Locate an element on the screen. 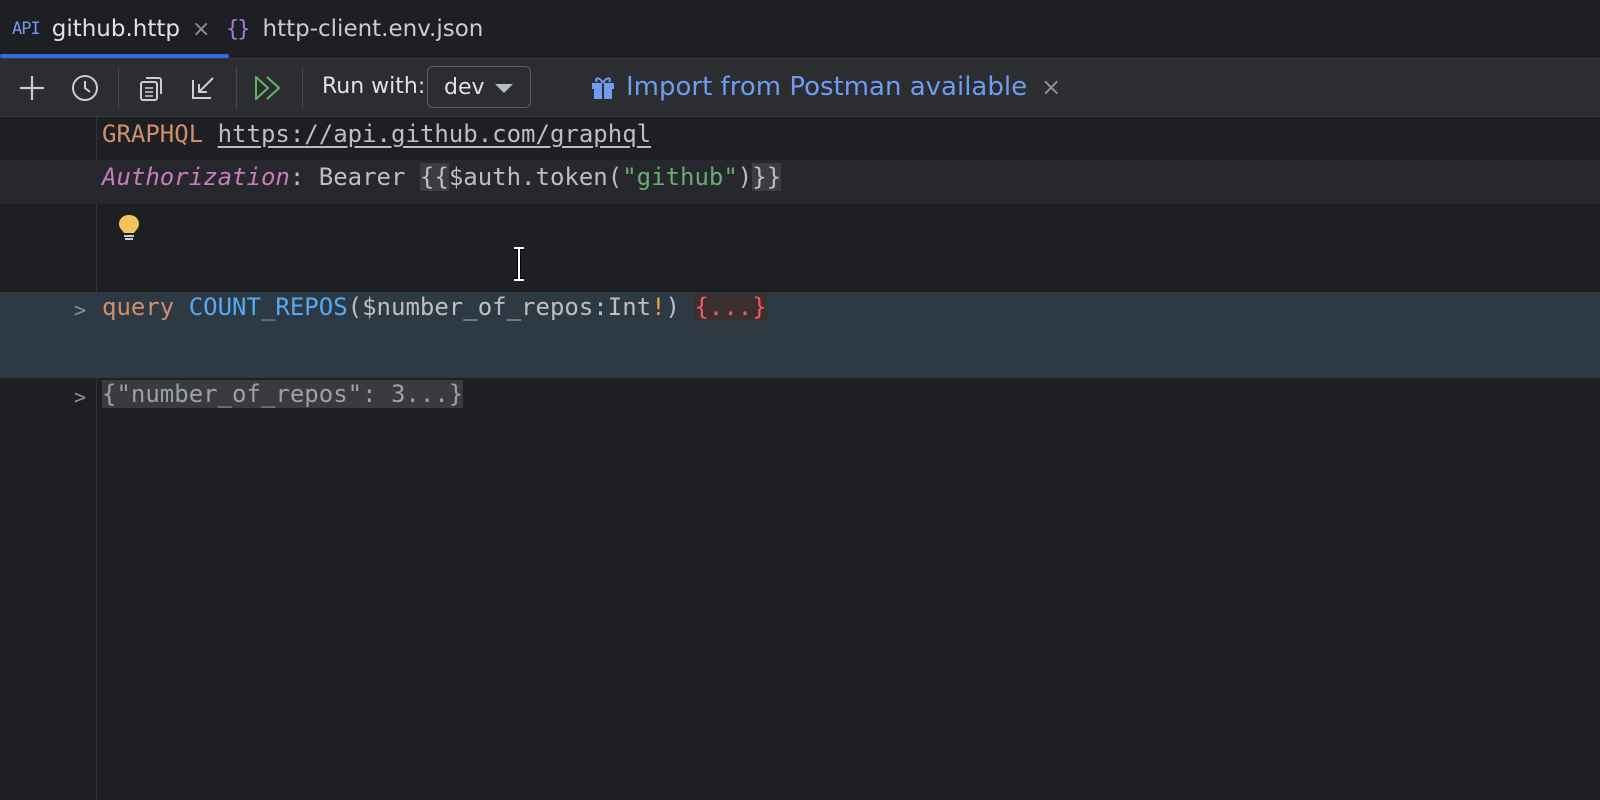  api-file-icon: API is located at coordinates (26, 29).